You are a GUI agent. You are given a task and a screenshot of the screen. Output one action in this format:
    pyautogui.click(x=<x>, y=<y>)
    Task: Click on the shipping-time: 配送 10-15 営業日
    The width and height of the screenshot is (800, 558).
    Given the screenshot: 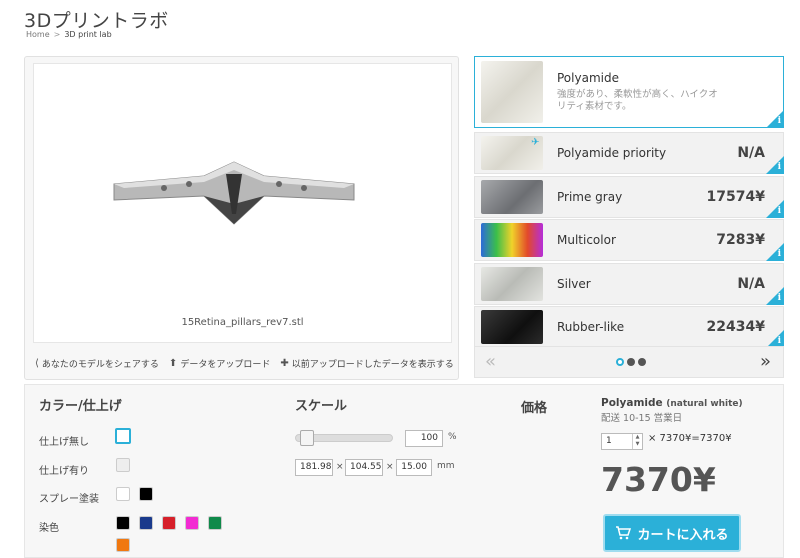 What is the action you would take?
    pyautogui.click(x=642, y=418)
    